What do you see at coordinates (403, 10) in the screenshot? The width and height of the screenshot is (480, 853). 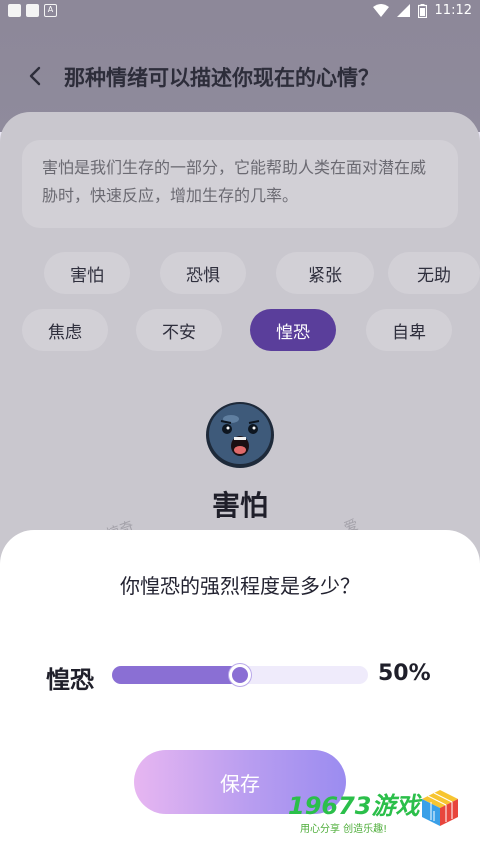 I see `signal-icon` at bounding box center [403, 10].